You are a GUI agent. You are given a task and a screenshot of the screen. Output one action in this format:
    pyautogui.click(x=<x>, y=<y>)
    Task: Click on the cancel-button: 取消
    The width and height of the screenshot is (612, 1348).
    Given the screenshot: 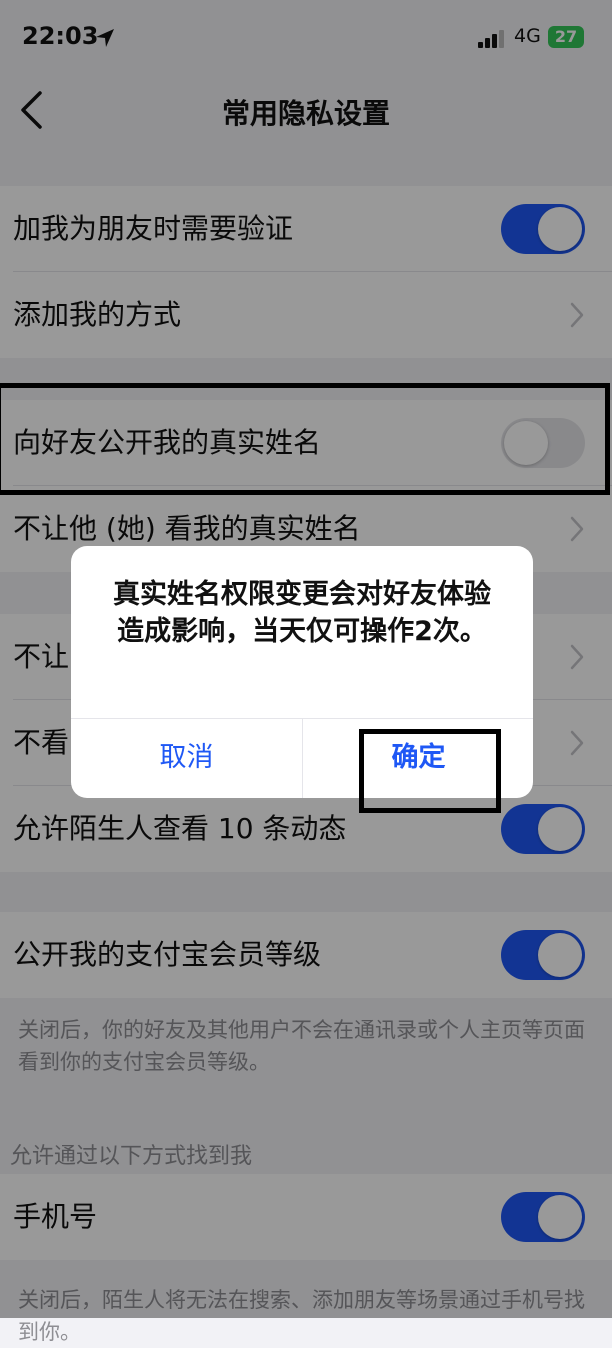 What is the action you would take?
    pyautogui.click(x=186, y=758)
    